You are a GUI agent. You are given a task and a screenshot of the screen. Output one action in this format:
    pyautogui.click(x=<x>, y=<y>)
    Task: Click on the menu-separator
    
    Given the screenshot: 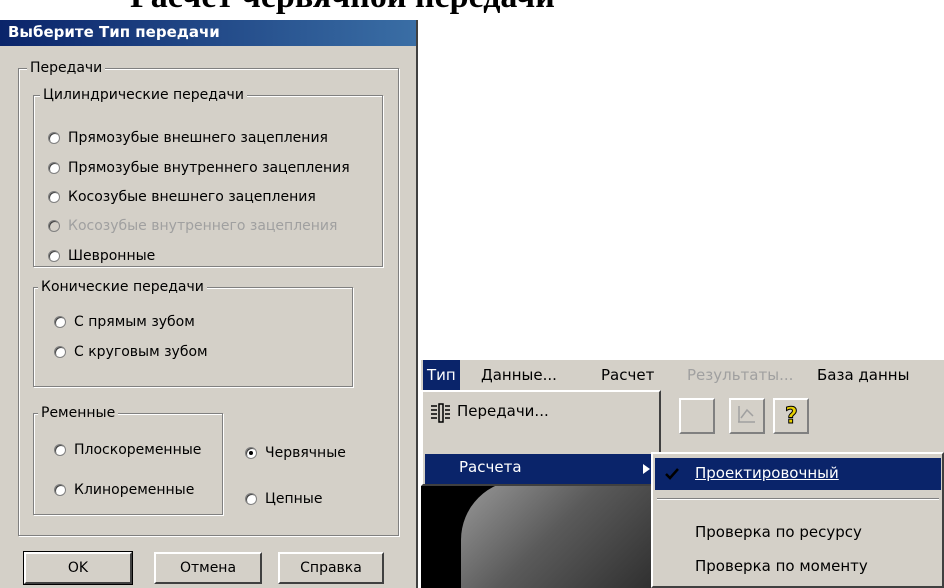 What is the action you would take?
    pyautogui.click(x=798, y=499)
    